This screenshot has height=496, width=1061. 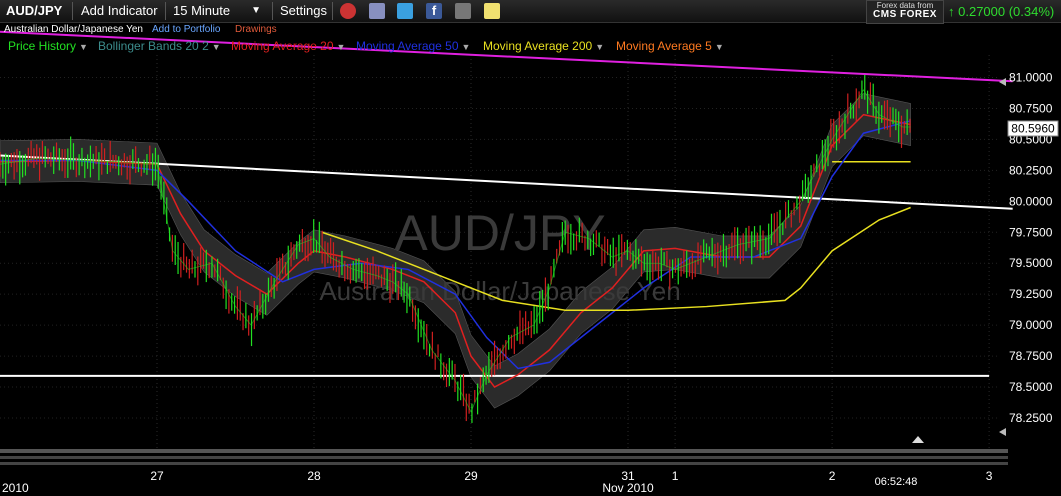 I want to click on provider-brand: CMS FOREX, so click(x=905, y=14).